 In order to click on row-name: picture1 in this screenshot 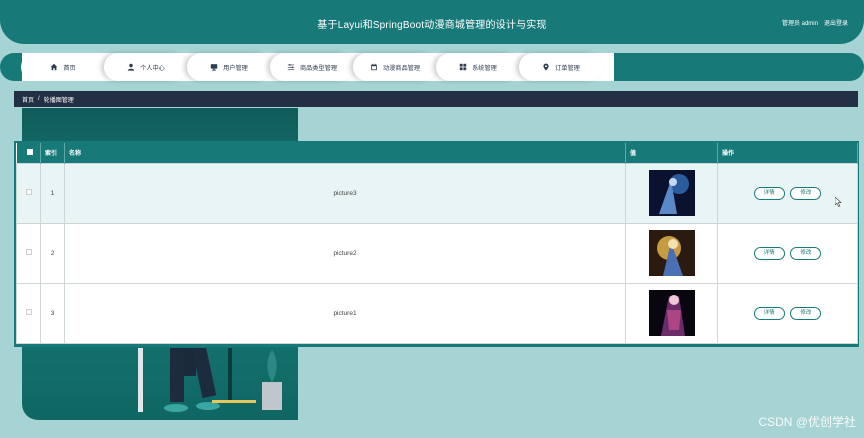, I will do `click(345, 313)`.